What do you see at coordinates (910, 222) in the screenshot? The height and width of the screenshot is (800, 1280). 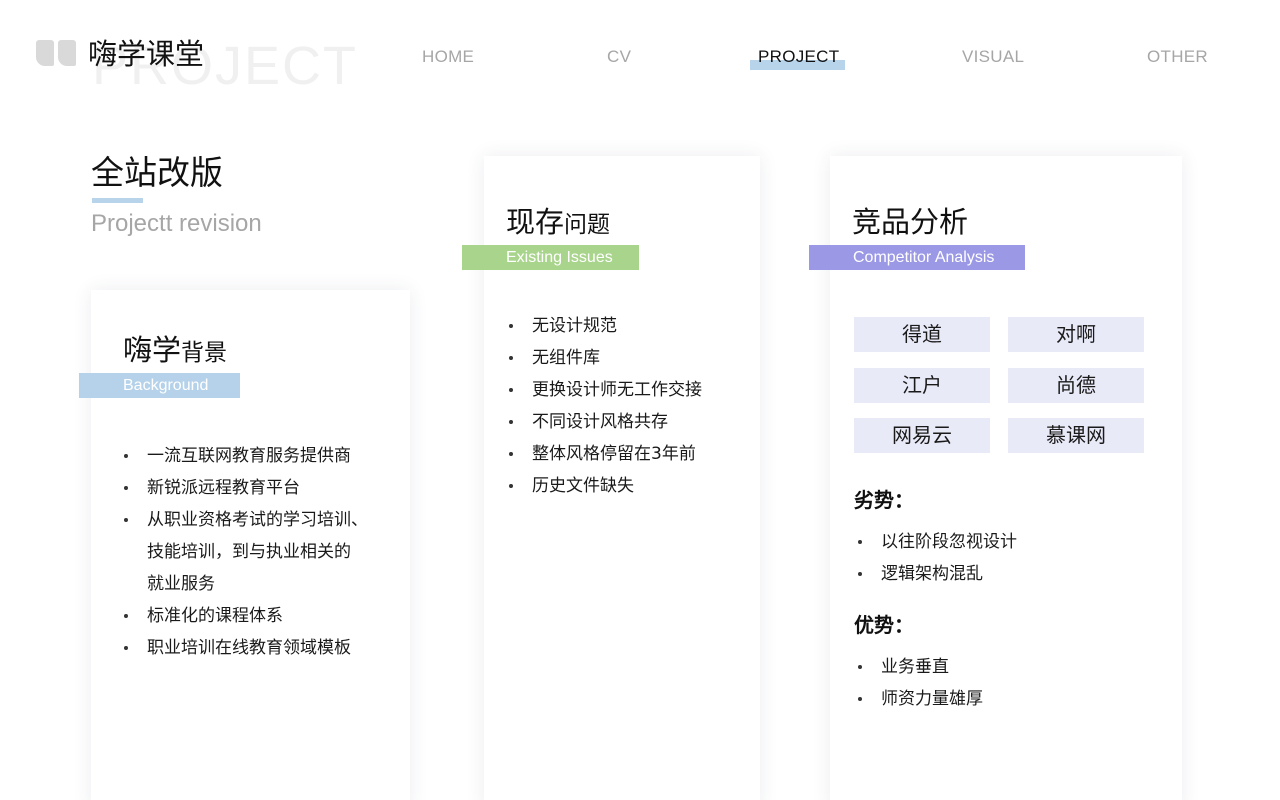 I see `competitor-card-title: 竞品分析` at bounding box center [910, 222].